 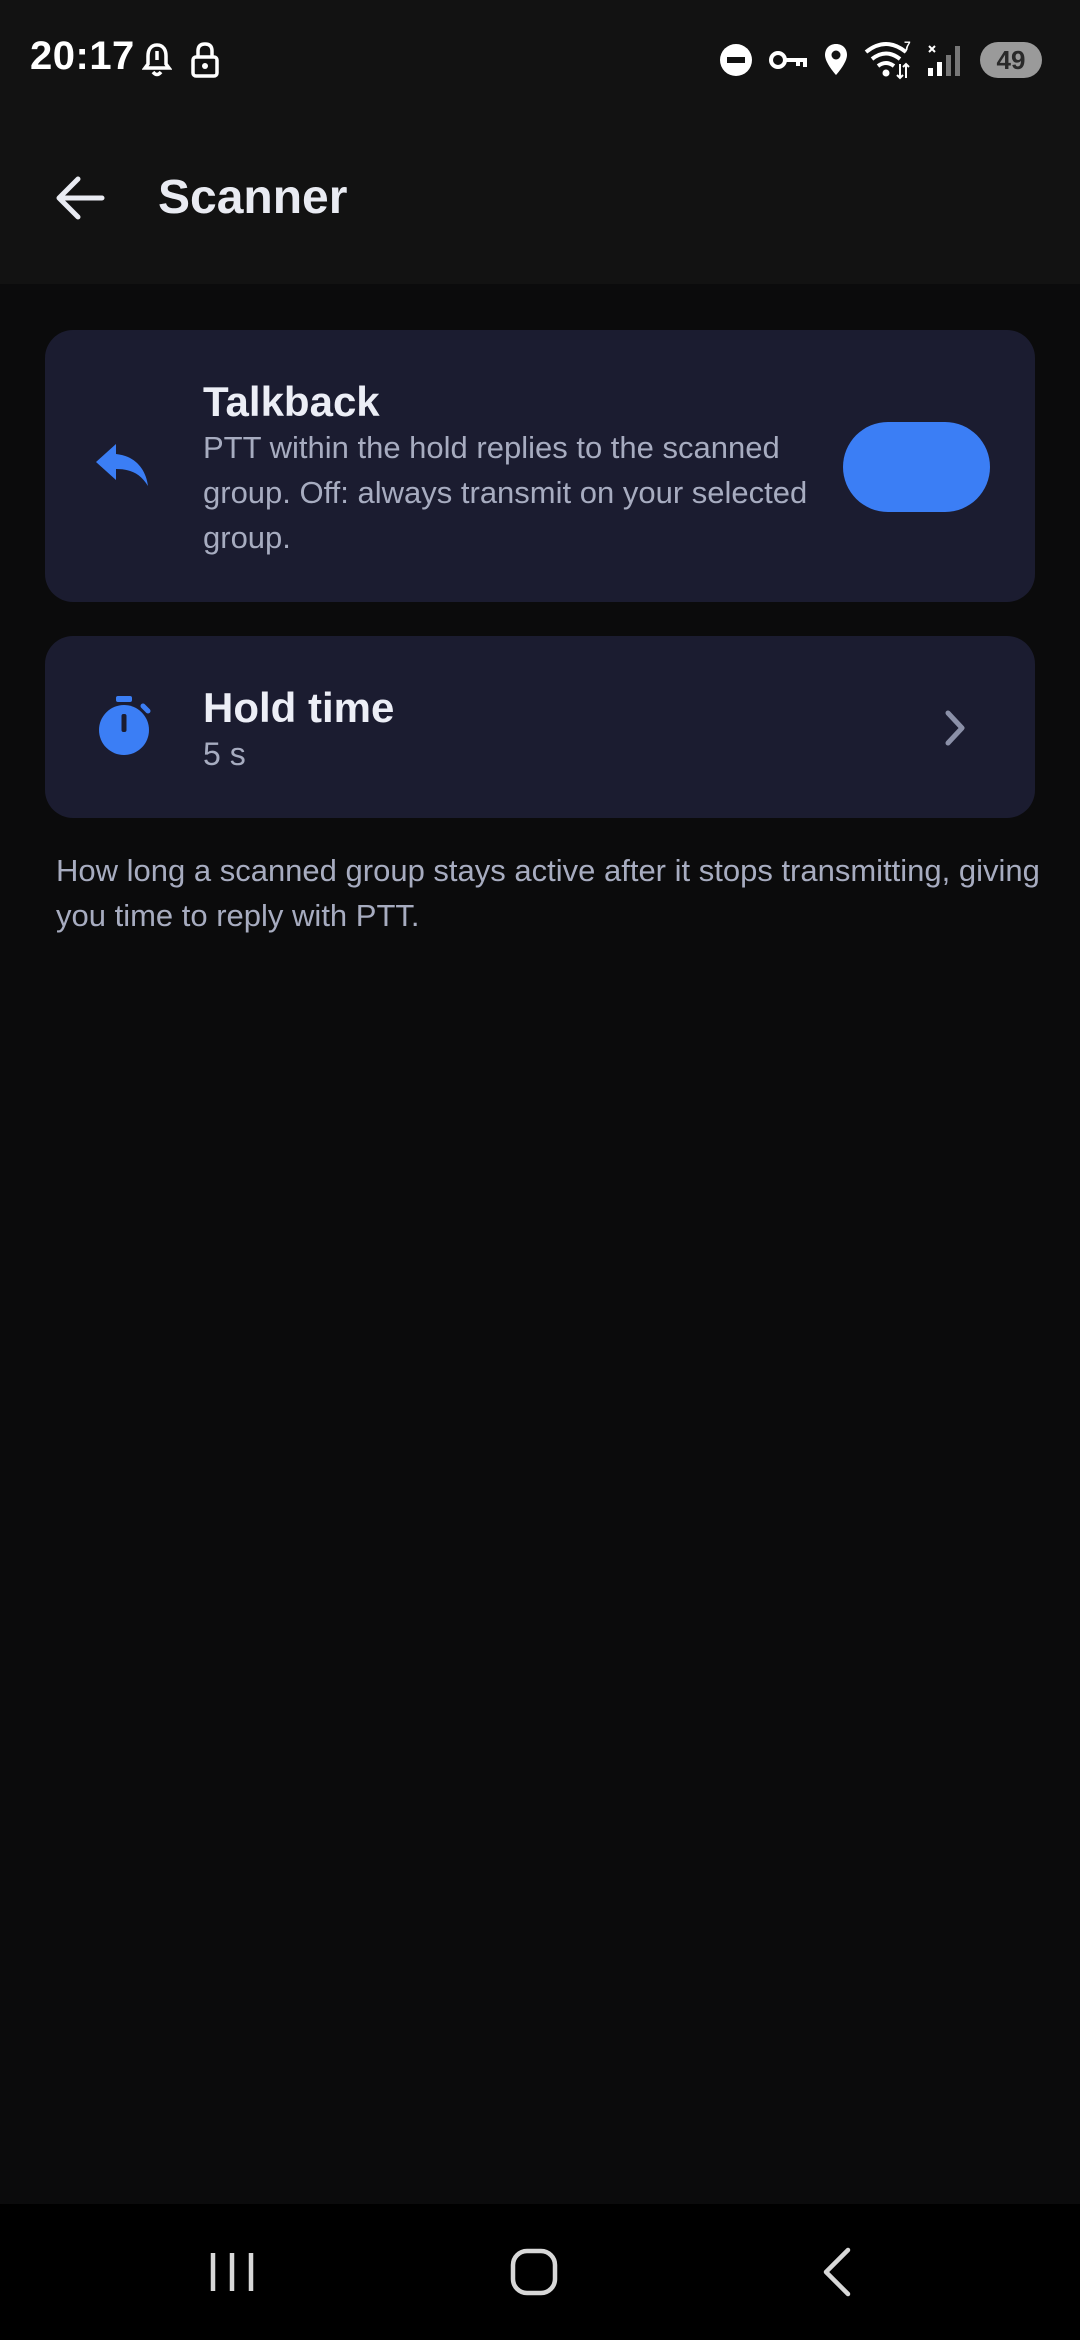 What do you see at coordinates (736, 60) in the screenshot?
I see `do-not-disturb-icon` at bounding box center [736, 60].